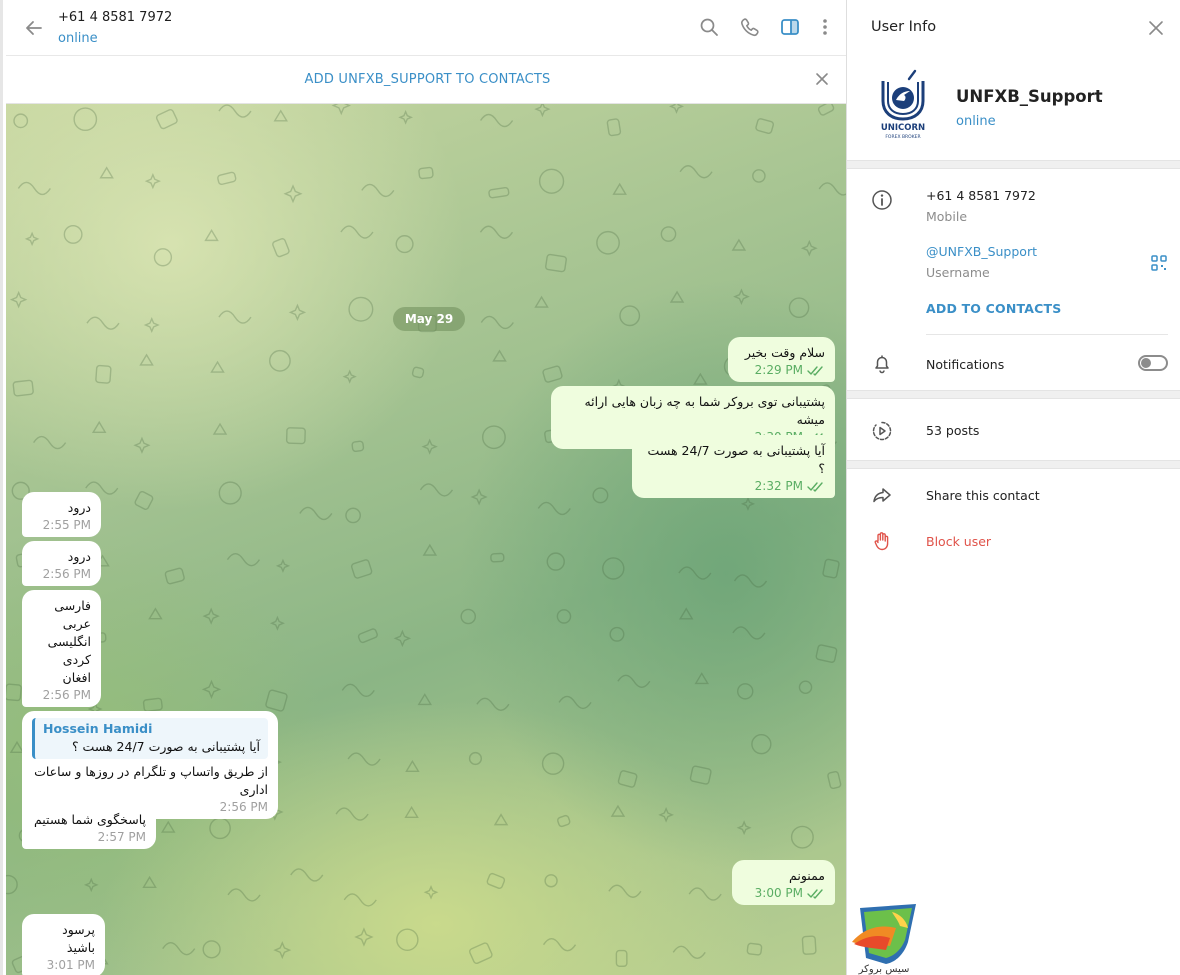 This screenshot has height=975, width=1180. I want to click on section-divider, so click(1013, 464).